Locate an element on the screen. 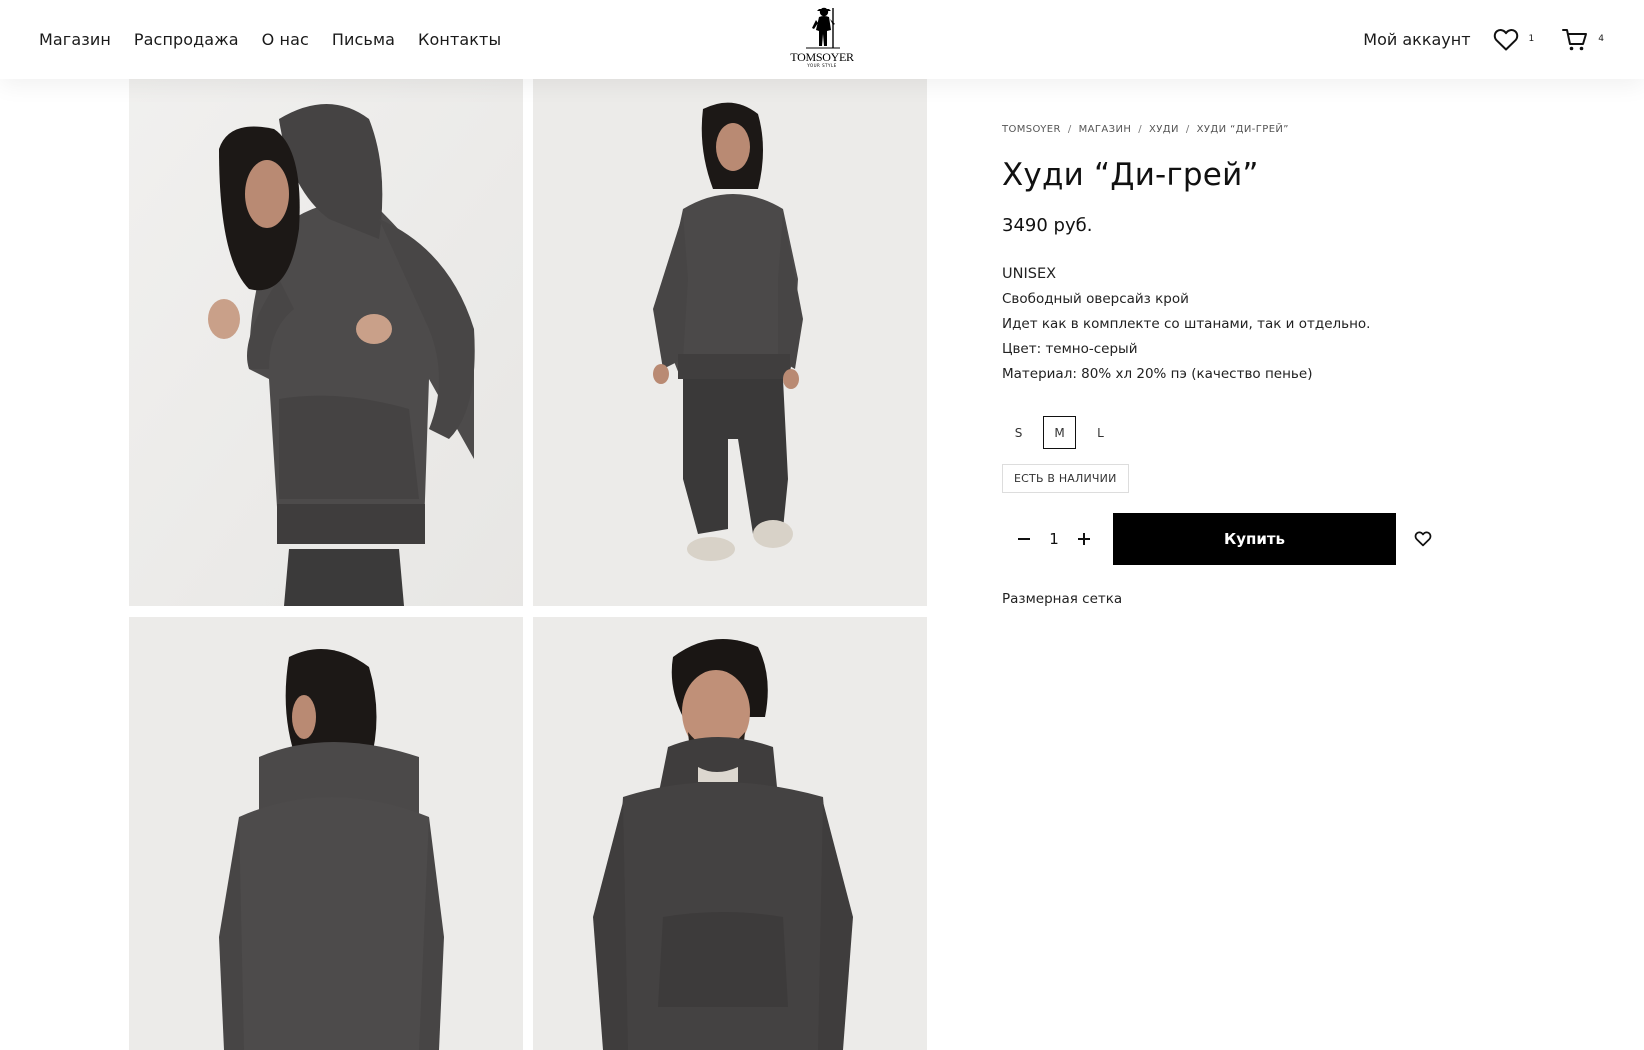  description-line: Материал: 80% хл 20% пэ (качество пенье) is located at coordinates (1157, 374).